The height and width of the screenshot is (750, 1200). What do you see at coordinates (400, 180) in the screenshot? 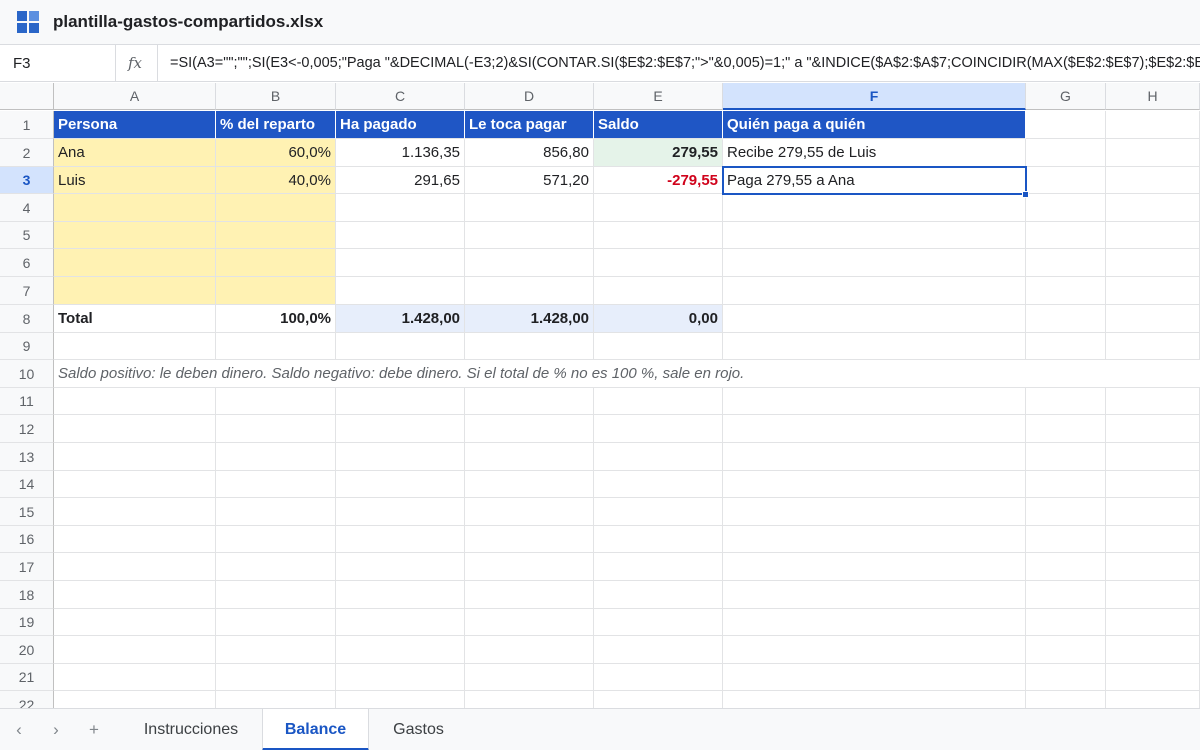
I see `paid-cell: 291,65` at bounding box center [400, 180].